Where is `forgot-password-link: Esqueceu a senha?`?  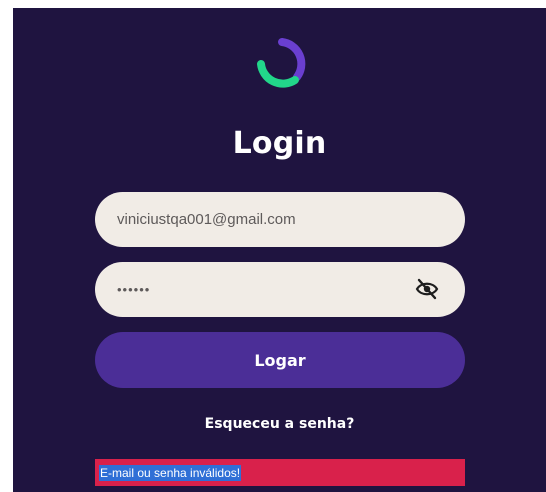
forgot-password-link: Esqueceu a senha? is located at coordinates (279, 424).